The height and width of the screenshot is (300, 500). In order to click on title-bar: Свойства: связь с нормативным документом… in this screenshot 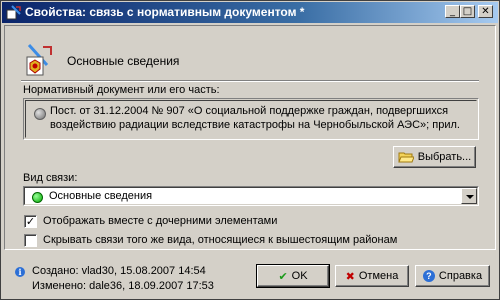, I will do `click(250, 12)`.